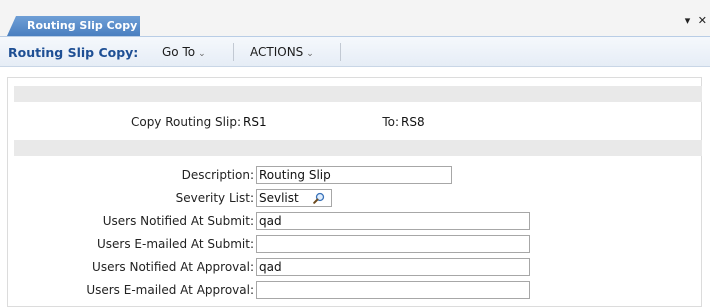 This screenshot has height=307, width=710. I want to click on goto-label: Go To, so click(179, 52).